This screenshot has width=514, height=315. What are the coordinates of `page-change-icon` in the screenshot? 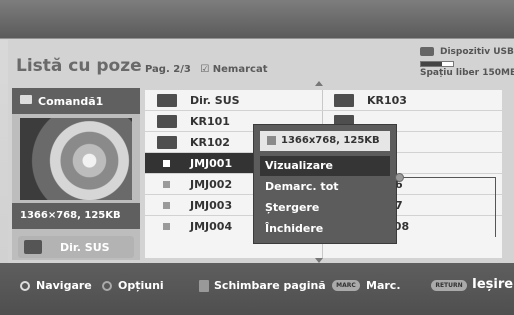 It's located at (204, 286).